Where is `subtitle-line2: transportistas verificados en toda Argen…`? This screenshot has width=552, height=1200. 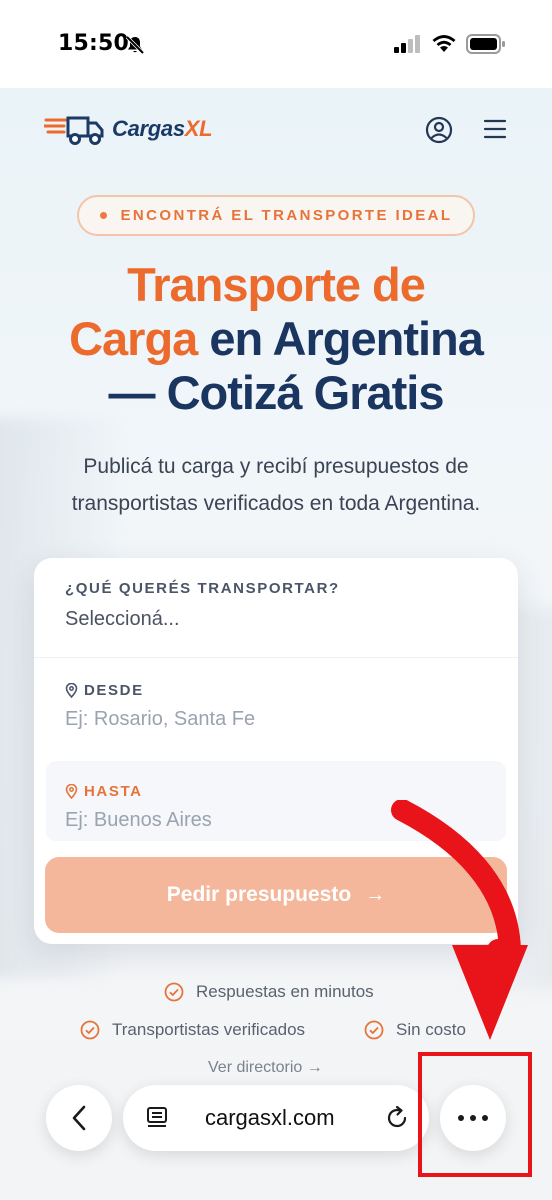 subtitle-line2: transportistas verificados en toda Argen… is located at coordinates (276, 503).